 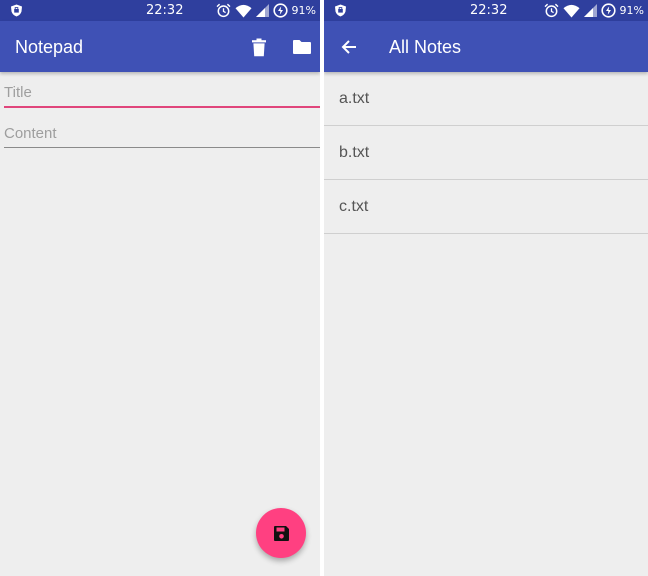 I want to click on back-button, so click(x=349, y=47).